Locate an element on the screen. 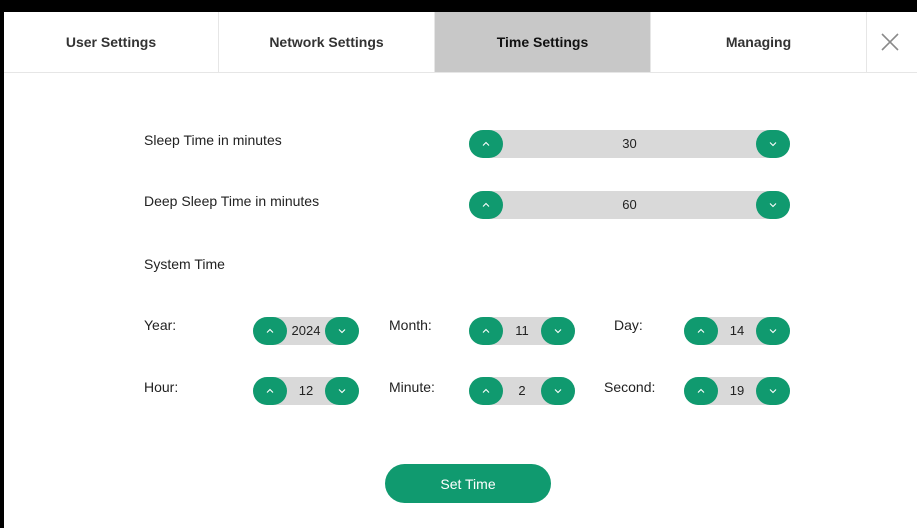 The image size is (917, 528). year-decrement-button is located at coordinates (342, 331).